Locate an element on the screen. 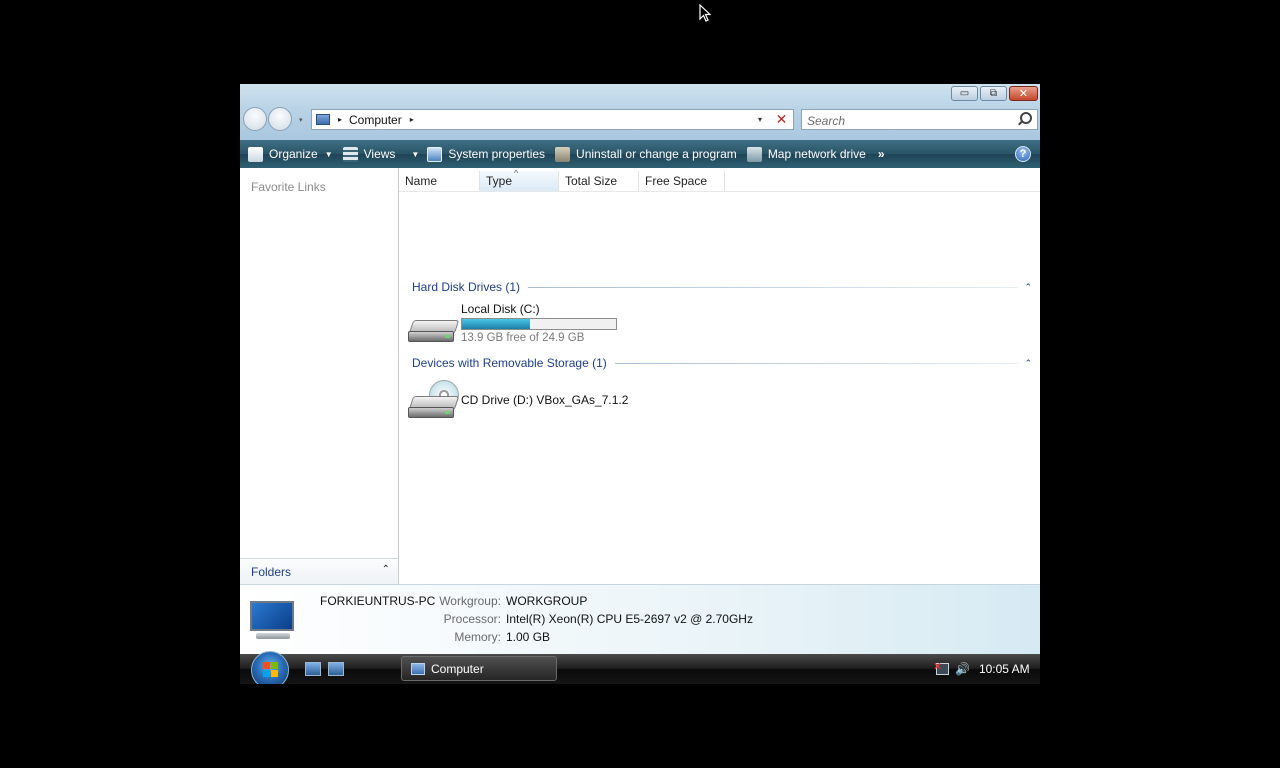  programs-icon is located at coordinates (563, 154).